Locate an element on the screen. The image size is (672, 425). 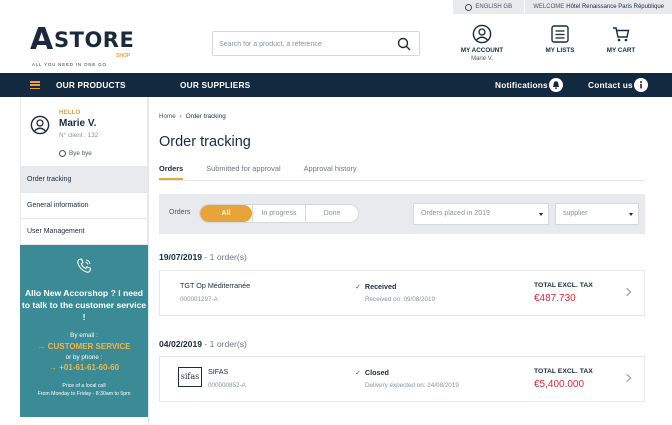
sidebar-item-general-information: General information is located at coordinates (84, 206).